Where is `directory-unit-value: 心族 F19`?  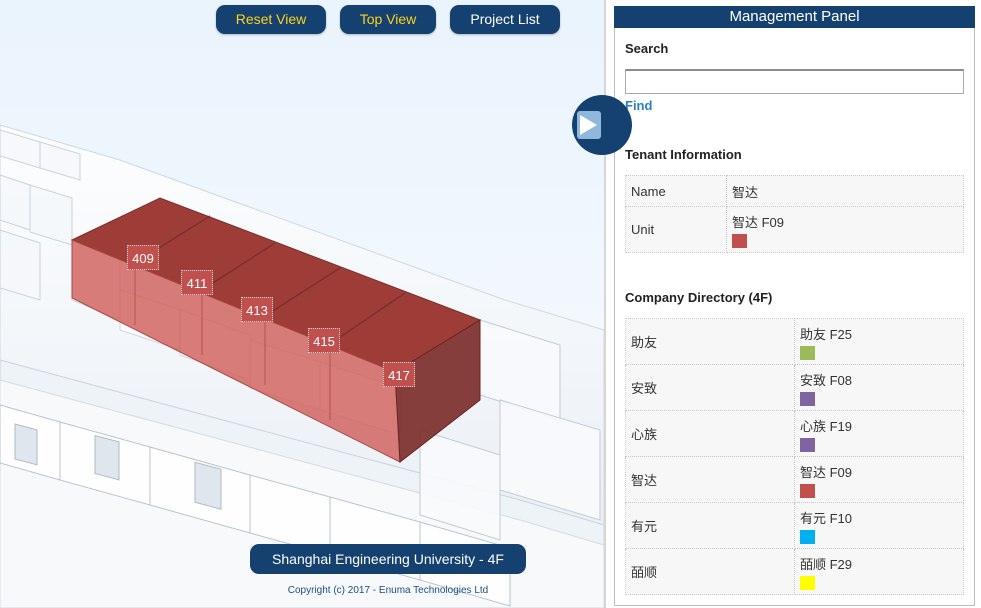 directory-unit-value: 心族 F19 is located at coordinates (826, 426).